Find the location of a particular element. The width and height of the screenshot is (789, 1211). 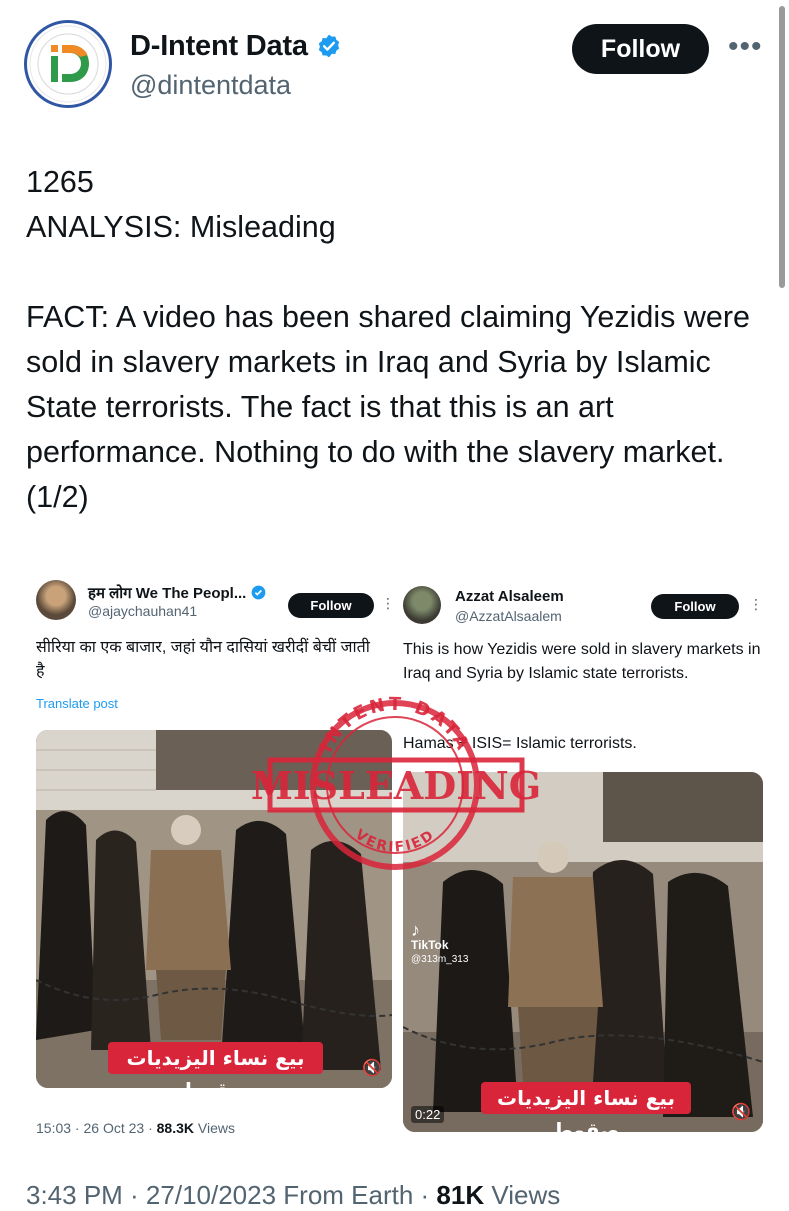

more-options-icon: ••• is located at coordinates (745, 47).